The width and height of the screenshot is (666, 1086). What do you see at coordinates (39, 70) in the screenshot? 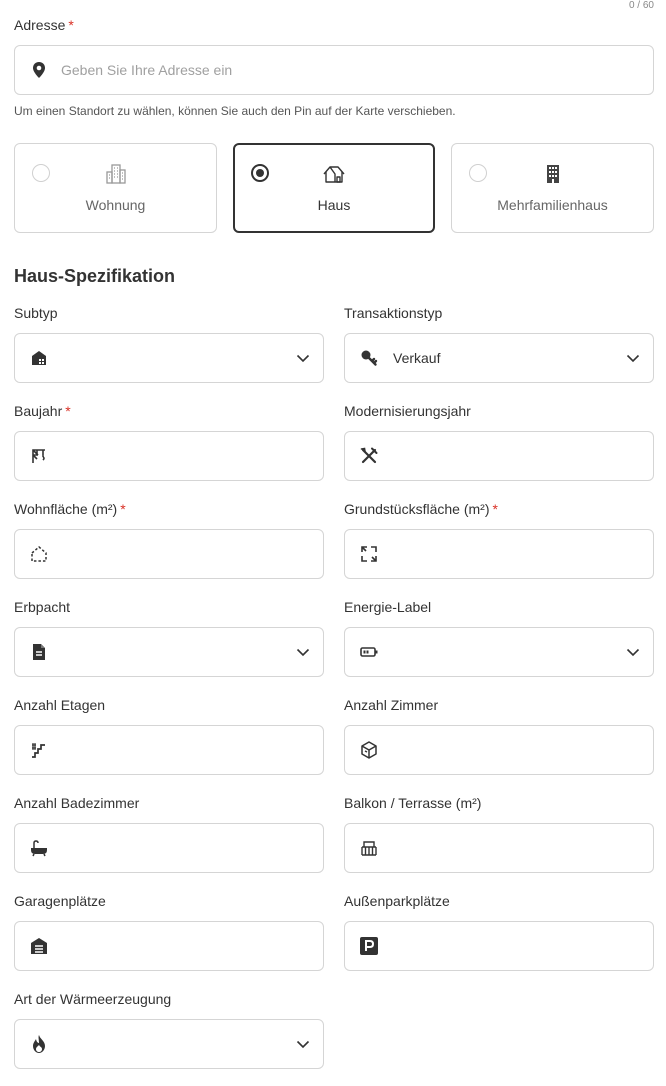
I see `map-pin-icon` at bounding box center [39, 70].